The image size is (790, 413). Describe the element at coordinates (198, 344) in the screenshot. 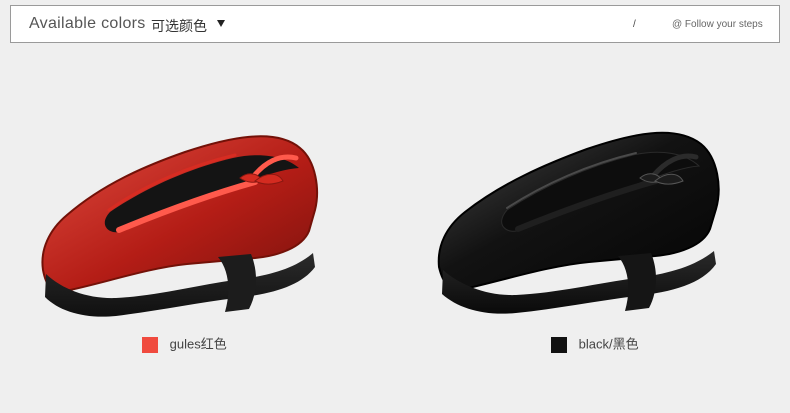

I see `red-color-label: gules红色` at that location.